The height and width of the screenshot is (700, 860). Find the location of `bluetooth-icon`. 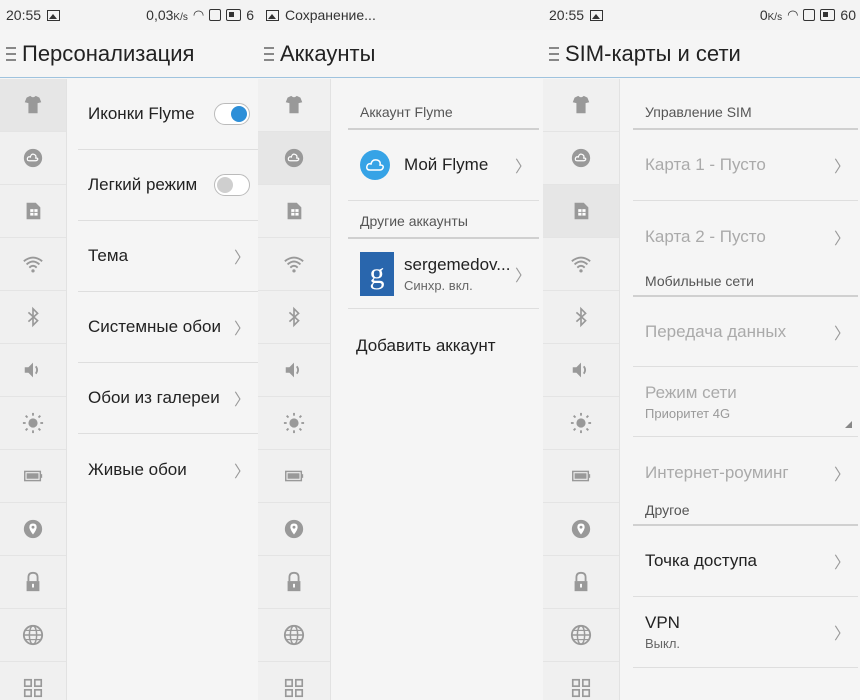

bluetooth-icon is located at coordinates (294, 317).